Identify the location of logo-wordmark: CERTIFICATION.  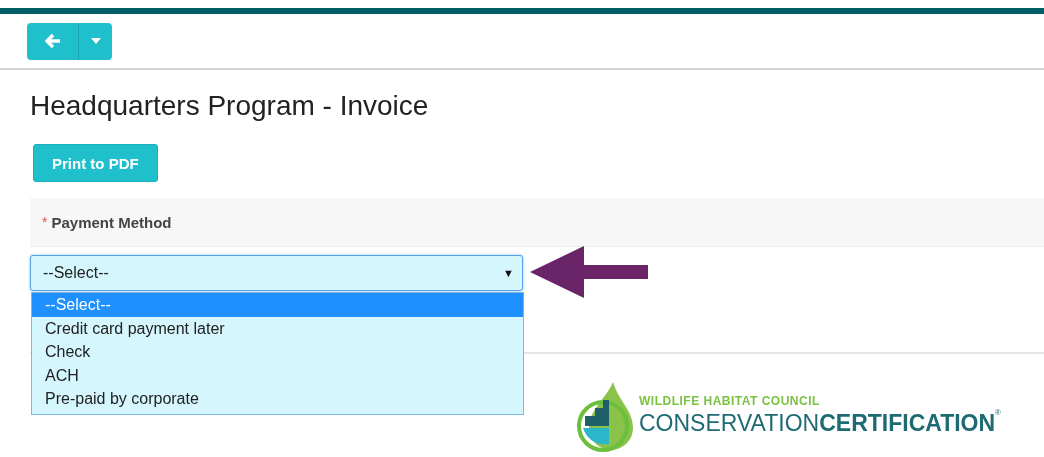
(907, 424).